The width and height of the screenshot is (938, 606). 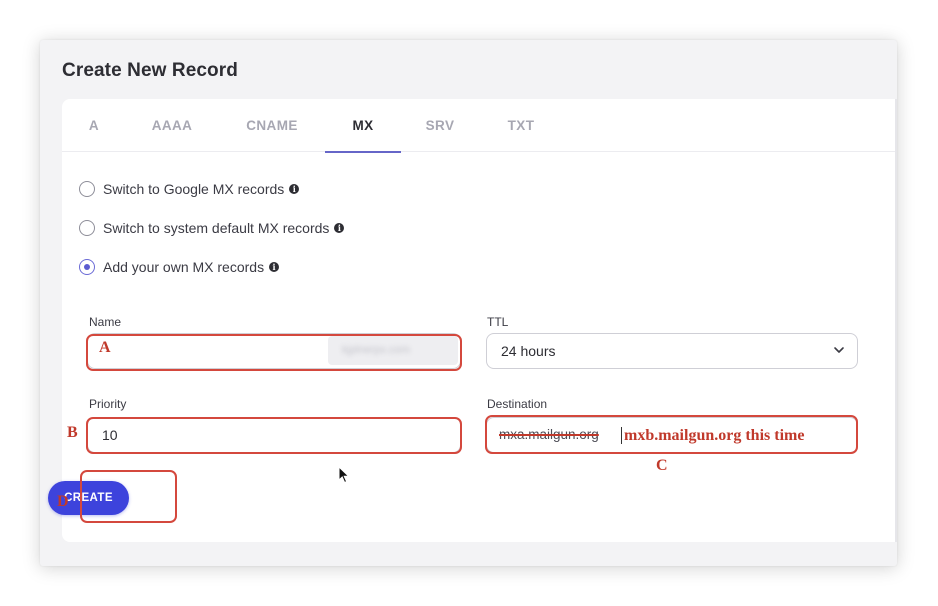 What do you see at coordinates (839, 350) in the screenshot?
I see `chevron-down-icon` at bounding box center [839, 350].